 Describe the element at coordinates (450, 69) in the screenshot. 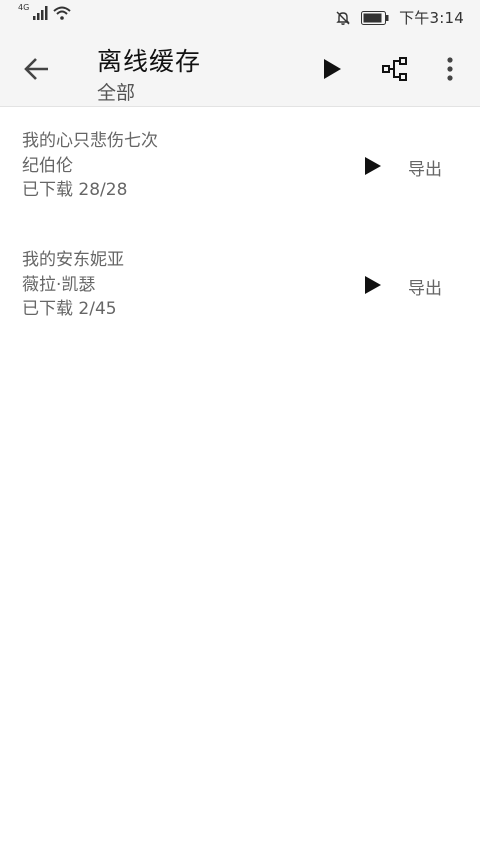

I see `more-vert-icon` at that location.